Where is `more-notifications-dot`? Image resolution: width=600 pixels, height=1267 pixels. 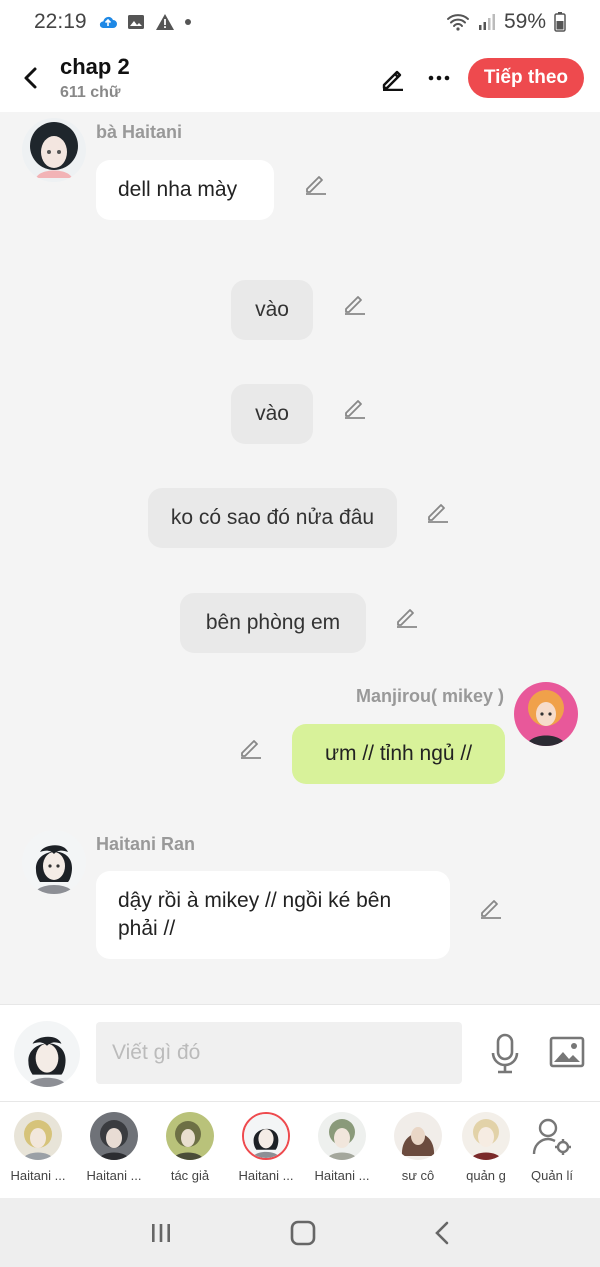
more-notifications-dot is located at coordinates (187, 22).